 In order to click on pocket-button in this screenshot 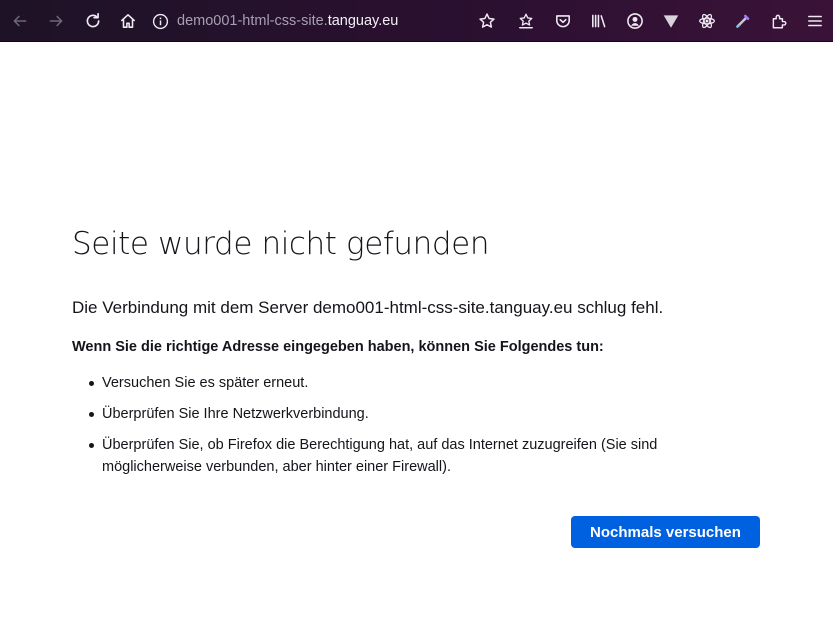, I will do `click(563, 21)`.